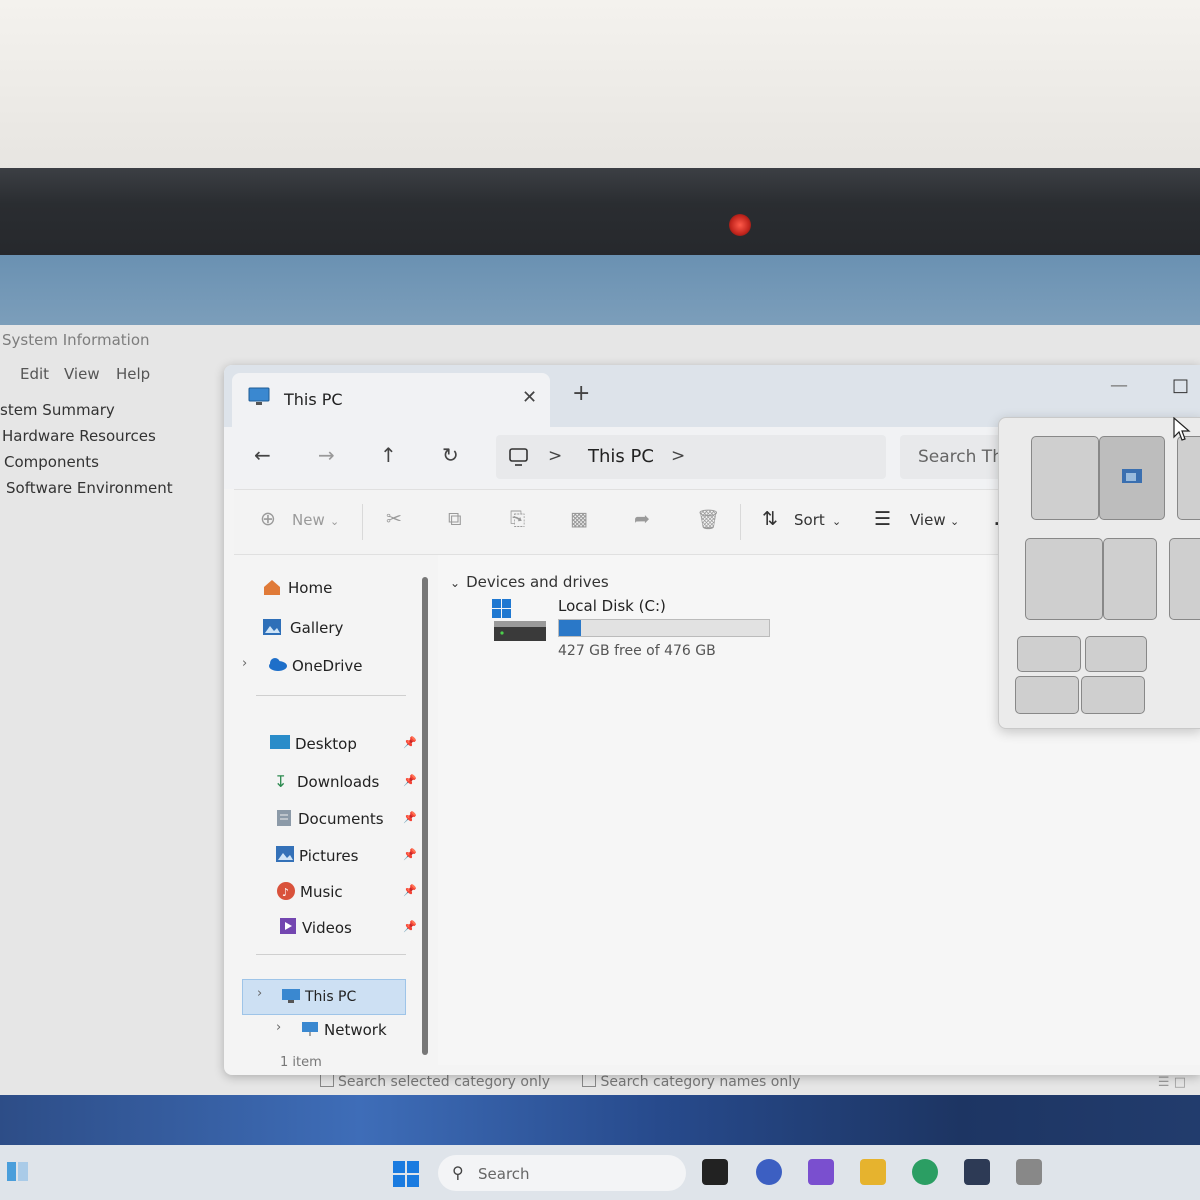 This screenshot has width=1200, height=1200. I want to click on drive-usage-bar, so click(664, 628).